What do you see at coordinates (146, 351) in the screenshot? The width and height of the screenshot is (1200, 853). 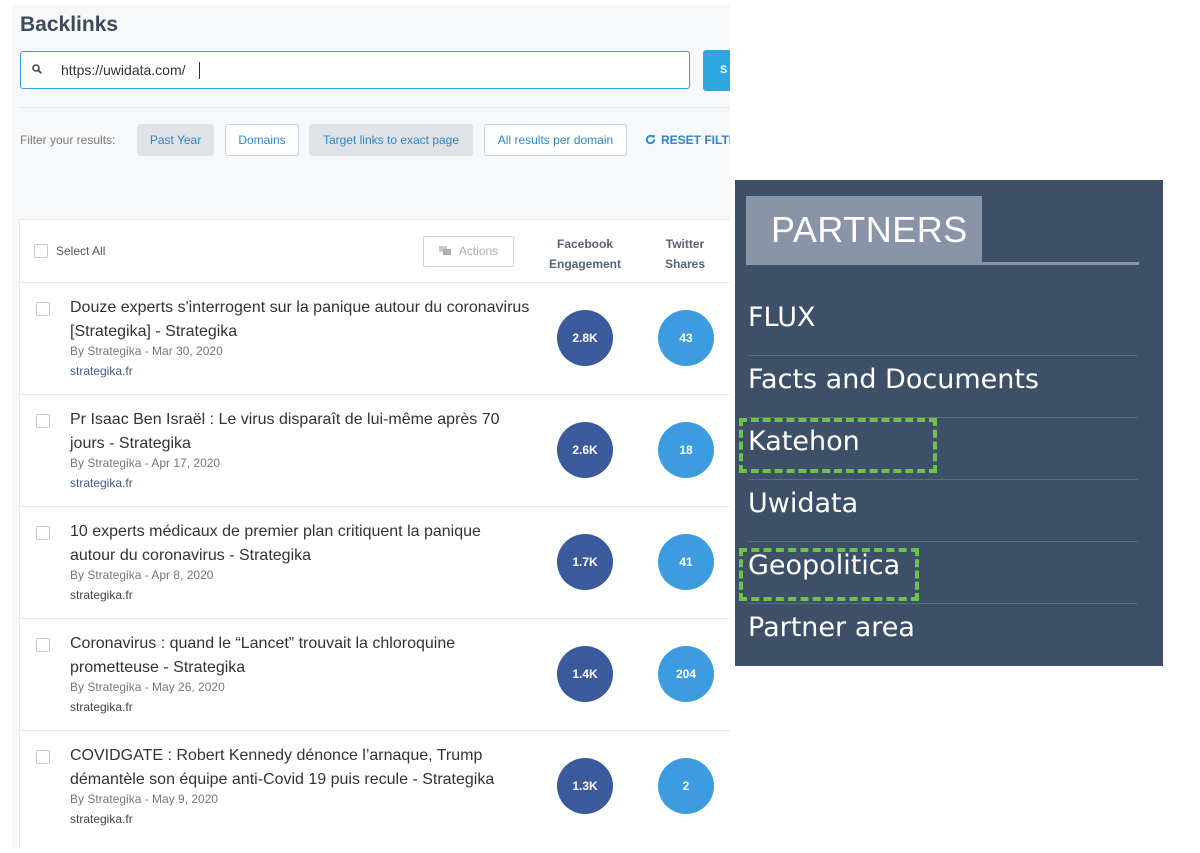 I see `row-meta: By Strategika - Mar 30, 2020` at bounding box center [146, 351].